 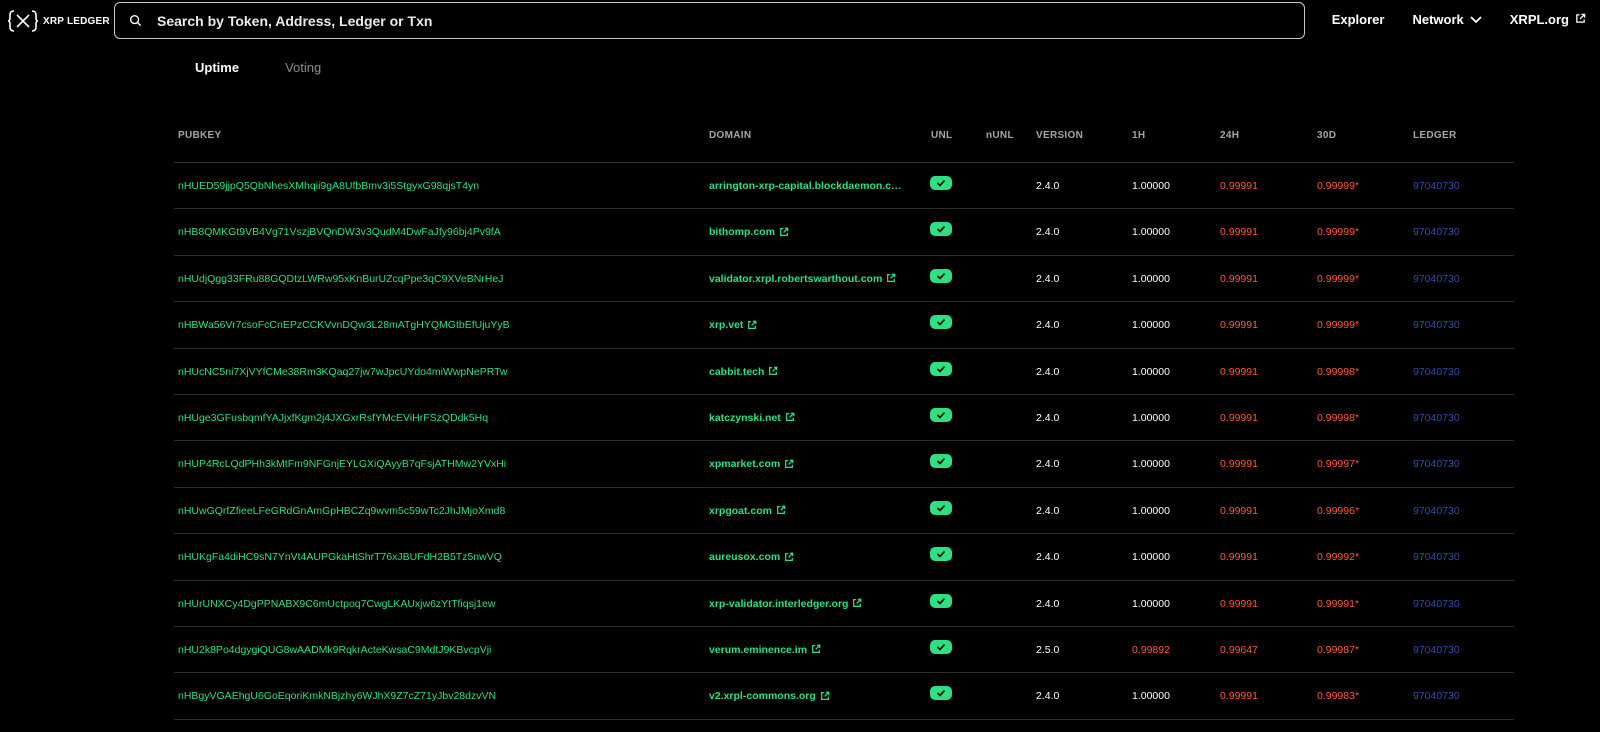 What do you see at coordinates (1229, 135) in the screenshot?
I see `header-24h: 24H` at bounding box center [1229, 135].